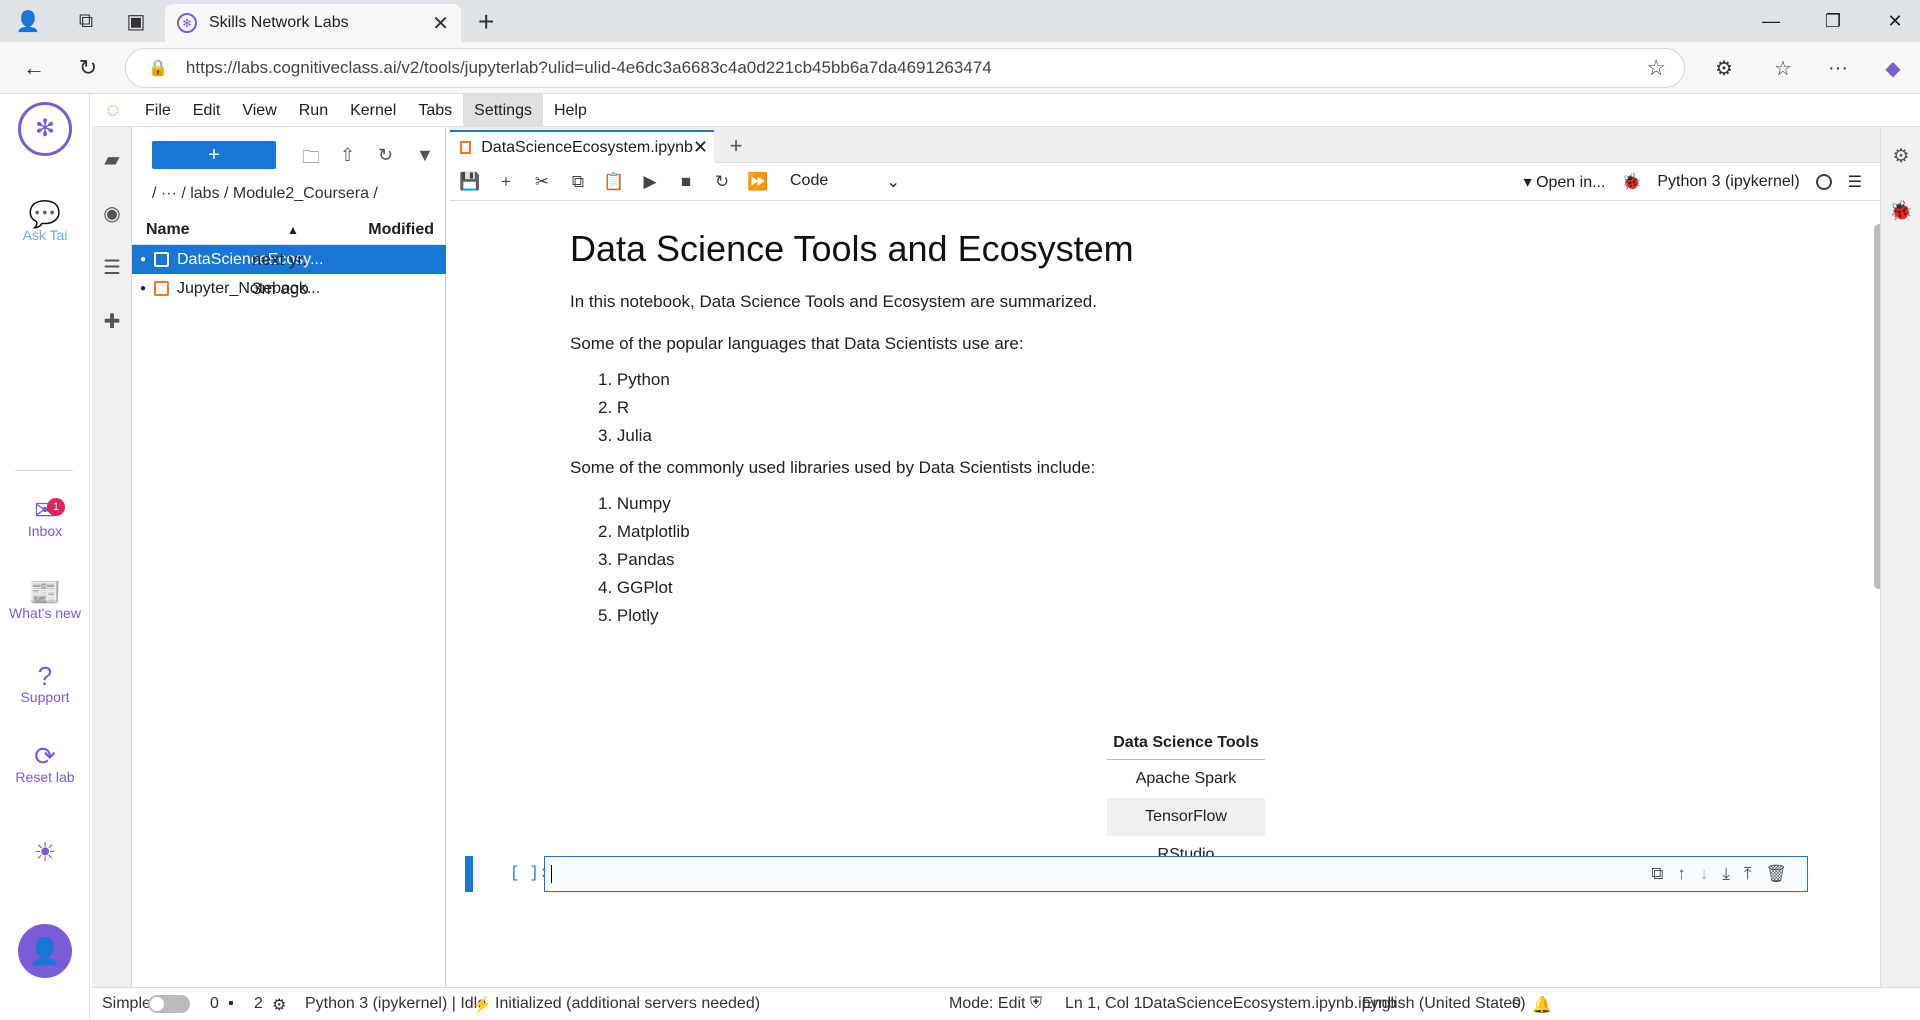 Image resolution: width=1920 pixels, height=1020 pixels. Describe the element at coordinates (1542, 1005) in the screenshot. I see `bell-icon: 🔔` at that location.